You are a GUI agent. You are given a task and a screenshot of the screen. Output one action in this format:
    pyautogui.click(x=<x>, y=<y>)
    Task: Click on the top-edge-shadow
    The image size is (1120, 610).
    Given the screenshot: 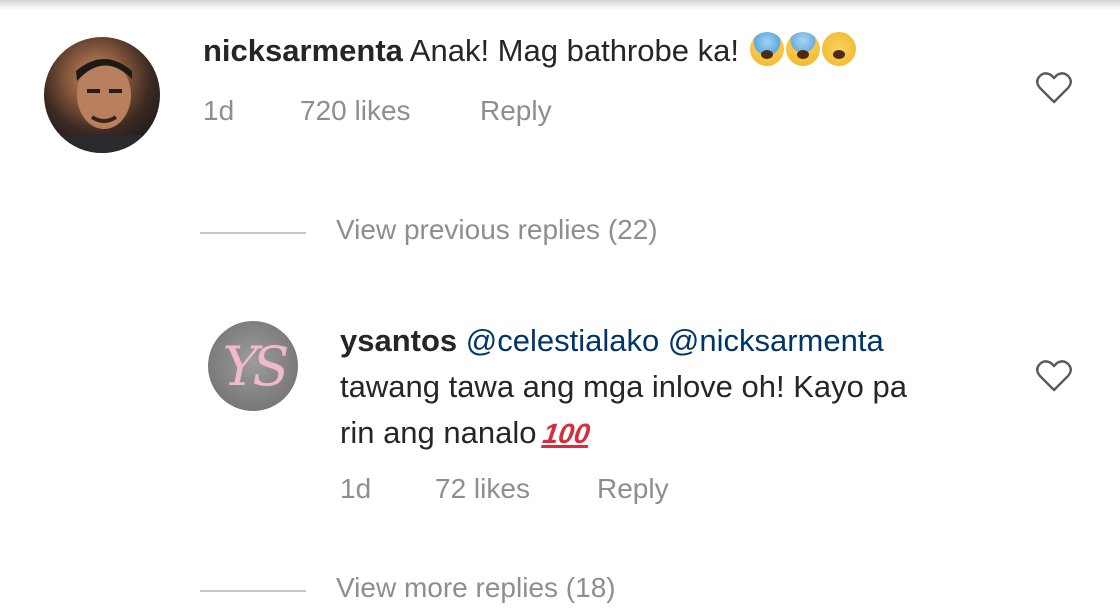 What is the action you would take?
    pyautogui.click(x=560, y=5)
    